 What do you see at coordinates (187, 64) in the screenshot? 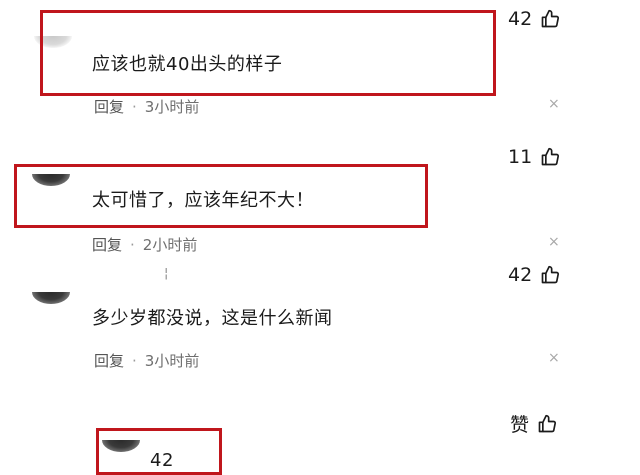
I see `comment-text: 应该也就40出头的样子` at bounding box center [187, 64].